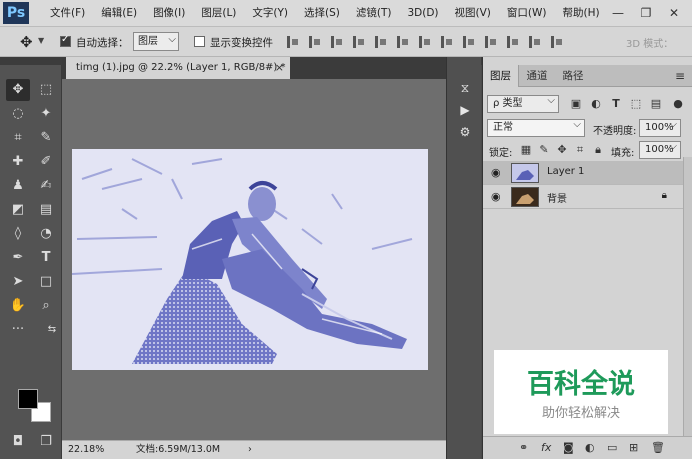 The image size is (692, 459). What do you see at coordinates (156, 41) in the screenshot?
I see `auto-select-dropdown: 图层` at bounding box center [156, 41].